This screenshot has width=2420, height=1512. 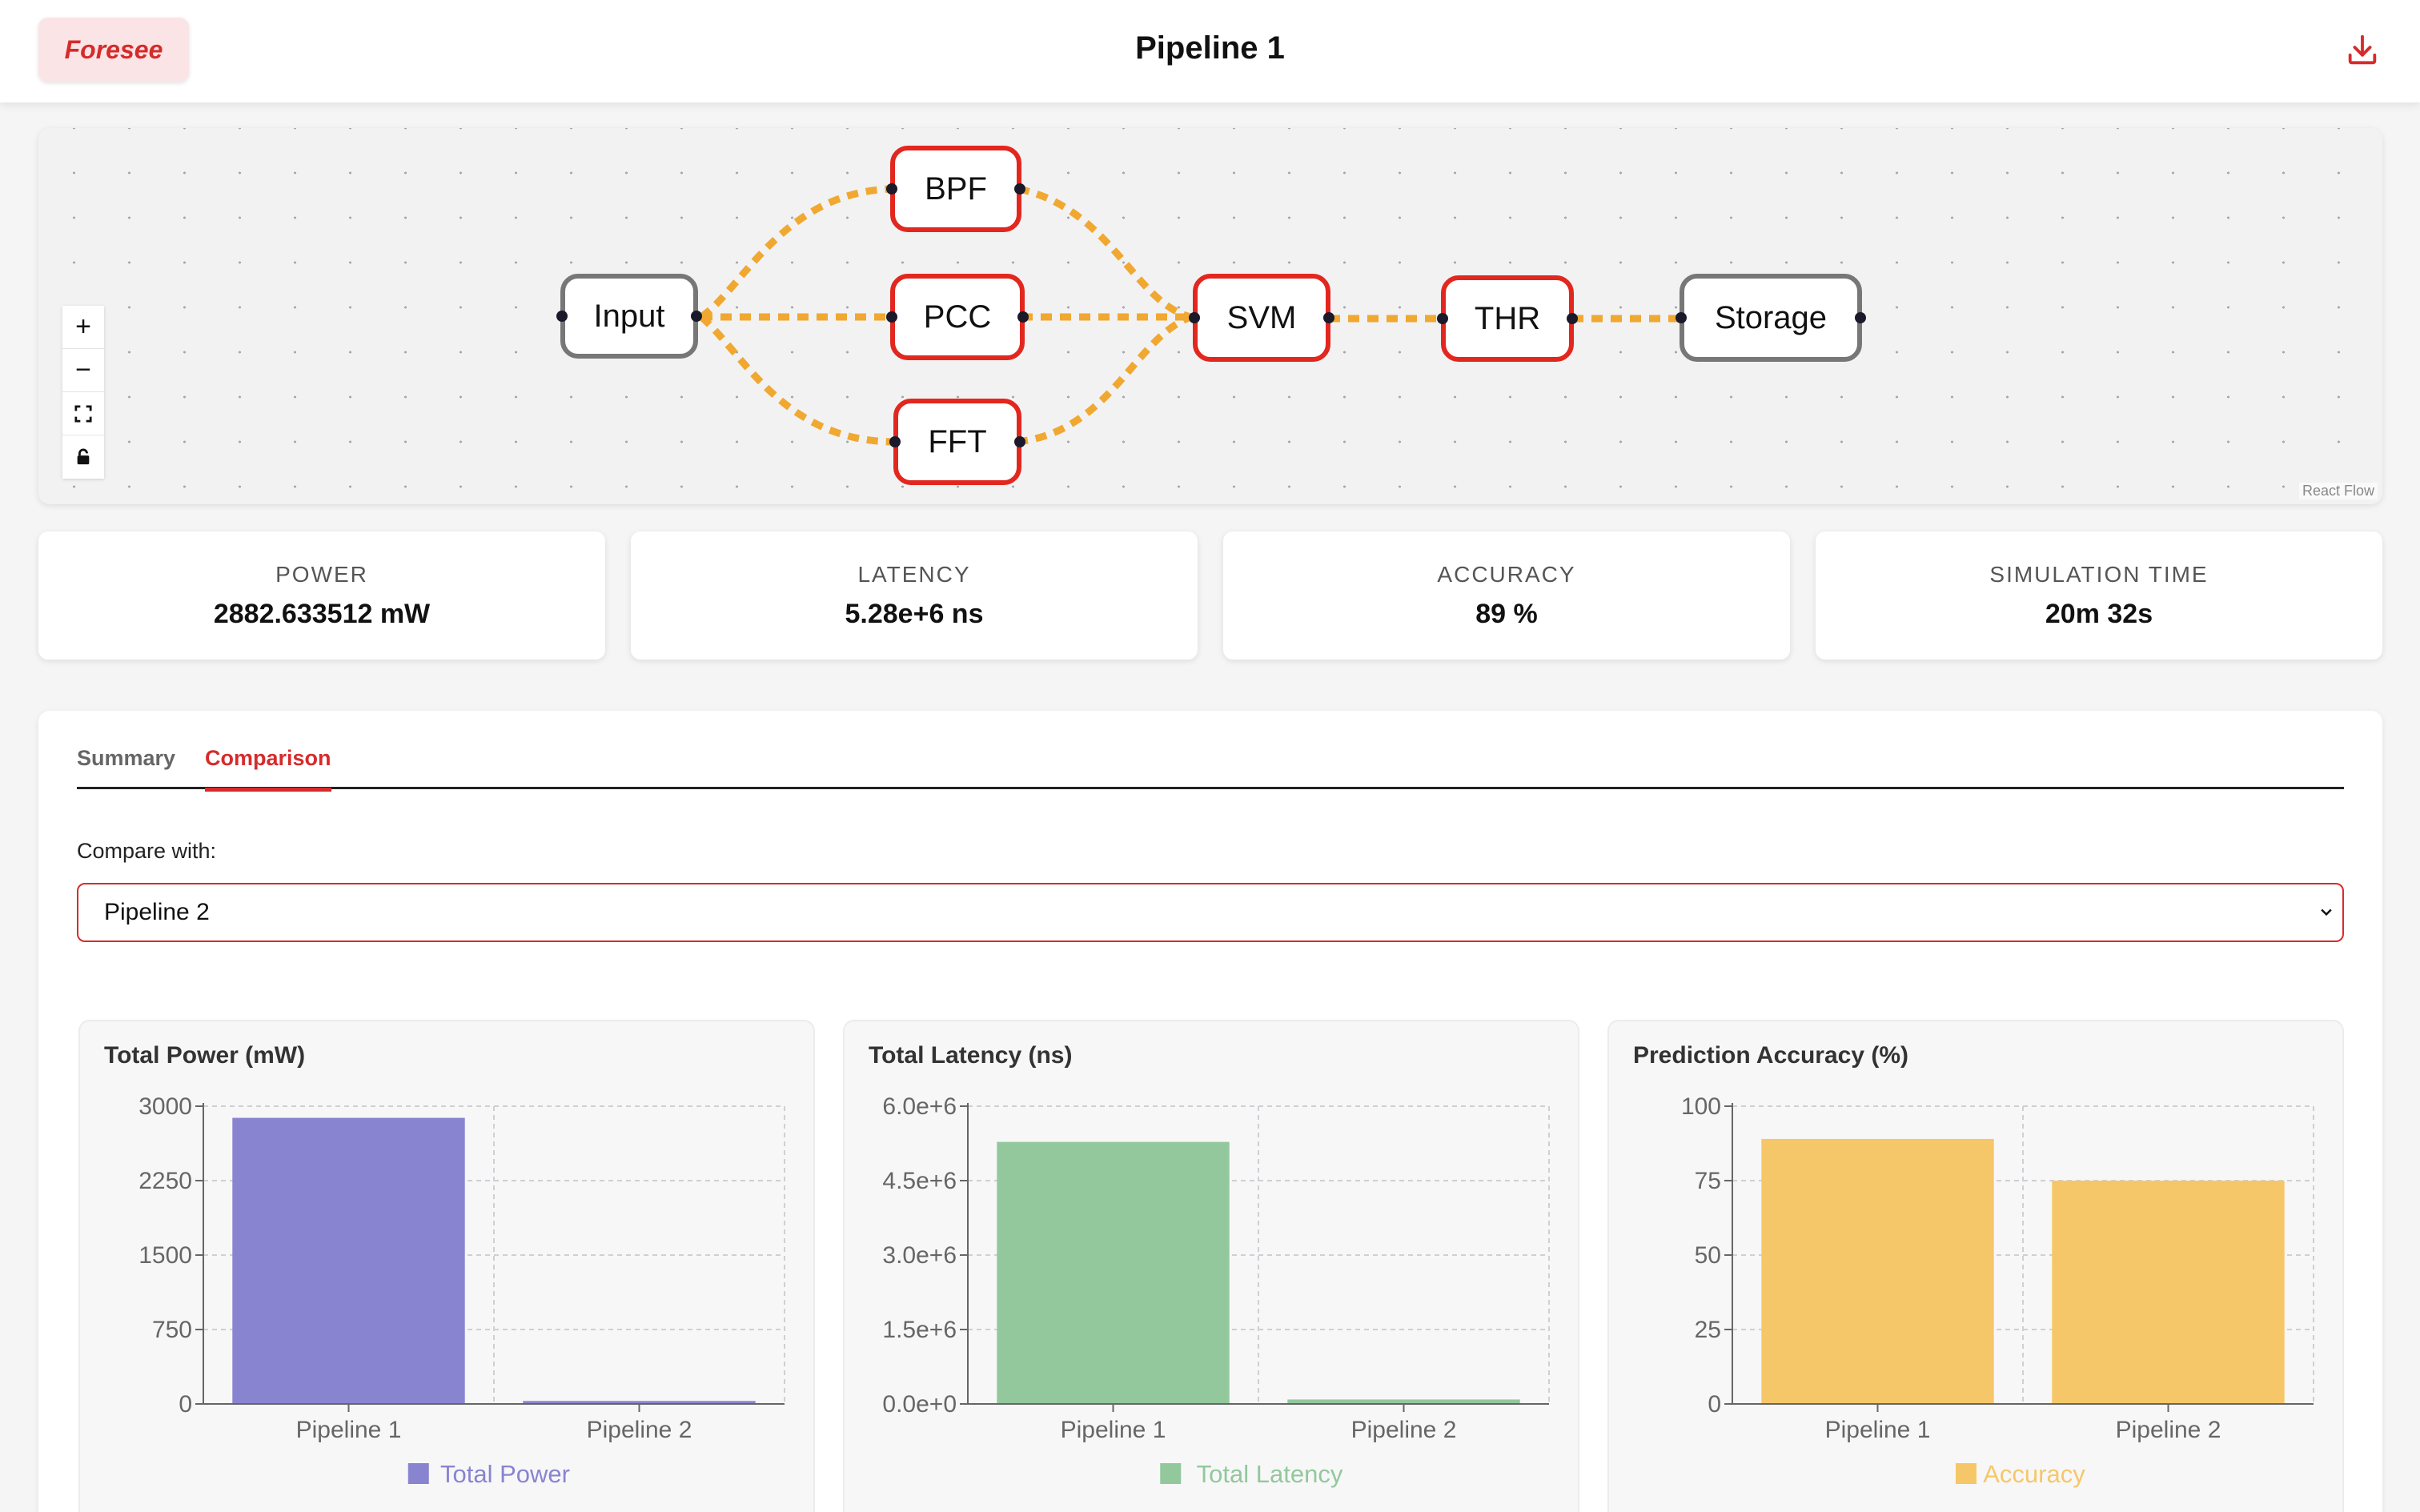 I want to click on metric-card-power: POWER 2882.633512 mW, so click(x=322, y=595).